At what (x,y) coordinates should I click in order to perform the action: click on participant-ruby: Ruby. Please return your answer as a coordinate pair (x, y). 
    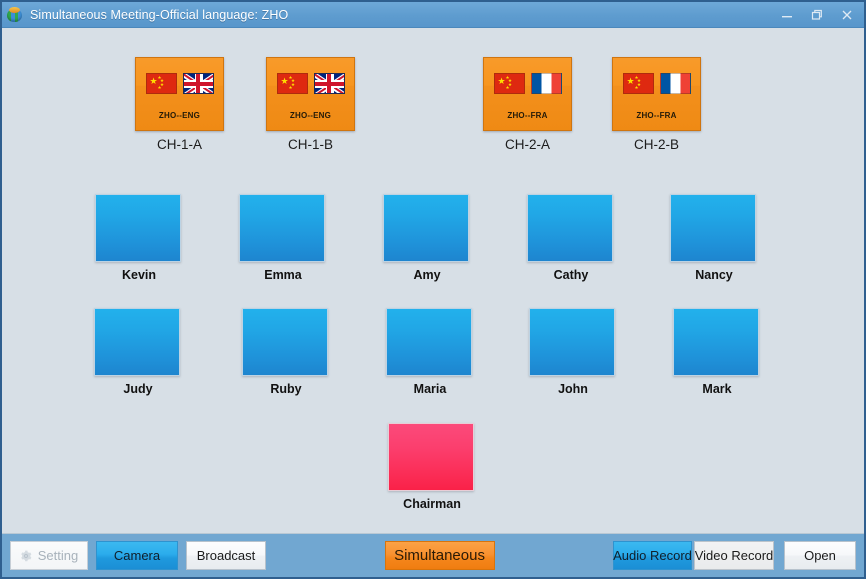
    Looking at the image, I should click on (286, 352).